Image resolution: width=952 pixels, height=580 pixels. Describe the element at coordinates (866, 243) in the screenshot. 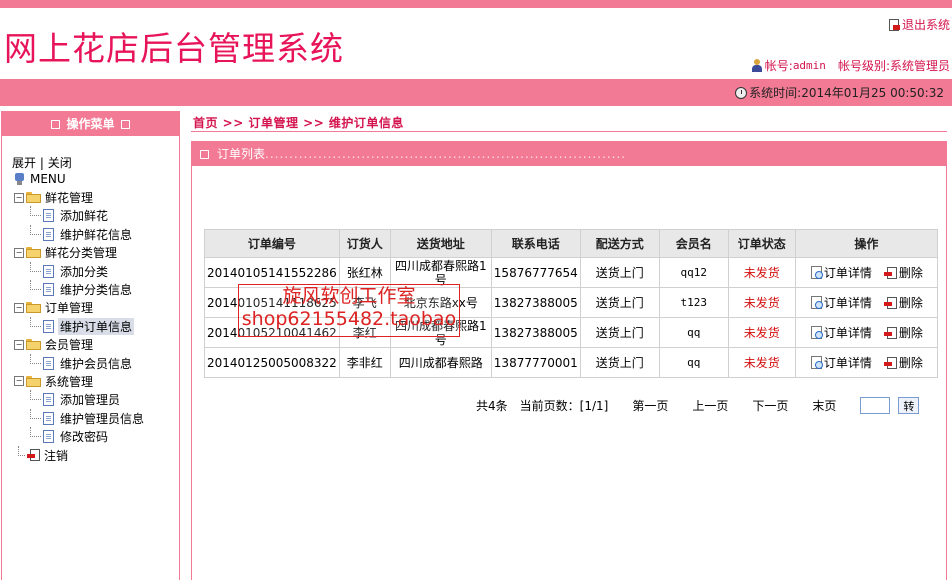

I see `col-actions: 操作` at that location.